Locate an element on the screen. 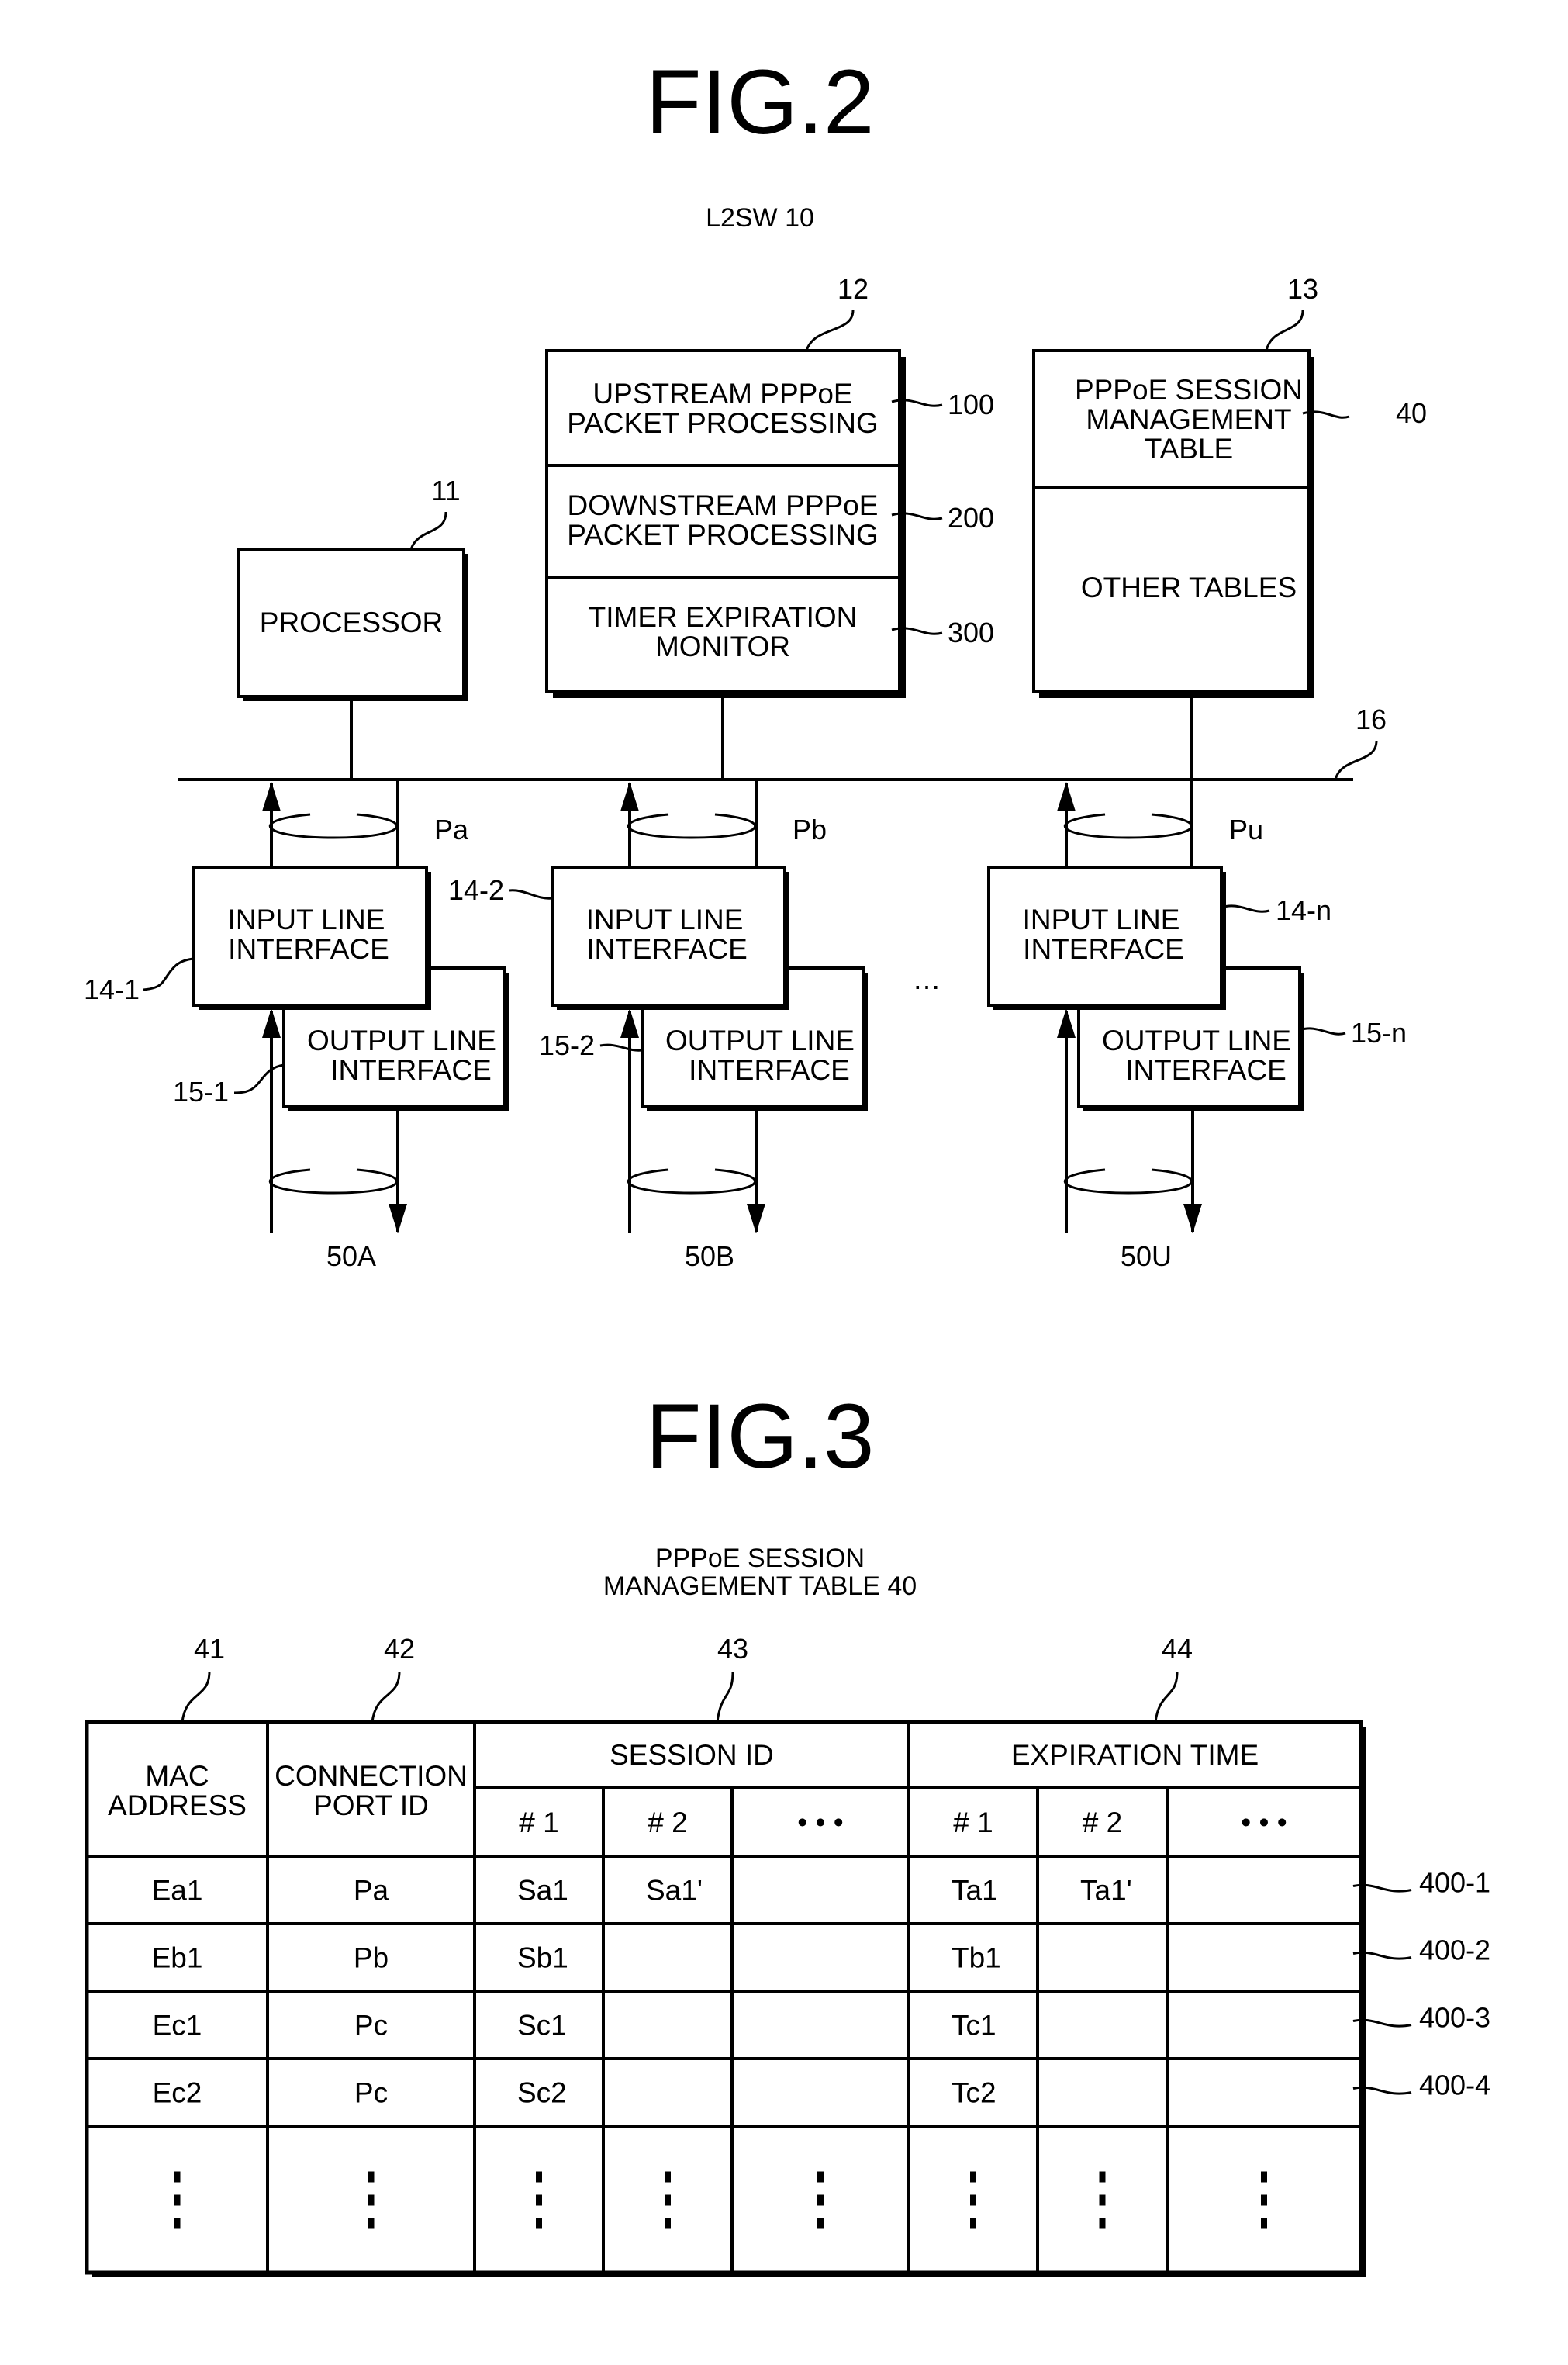 The image size is (1568, 2365). subscriber-line-label: 50B is located at coordinates (709, 1256).